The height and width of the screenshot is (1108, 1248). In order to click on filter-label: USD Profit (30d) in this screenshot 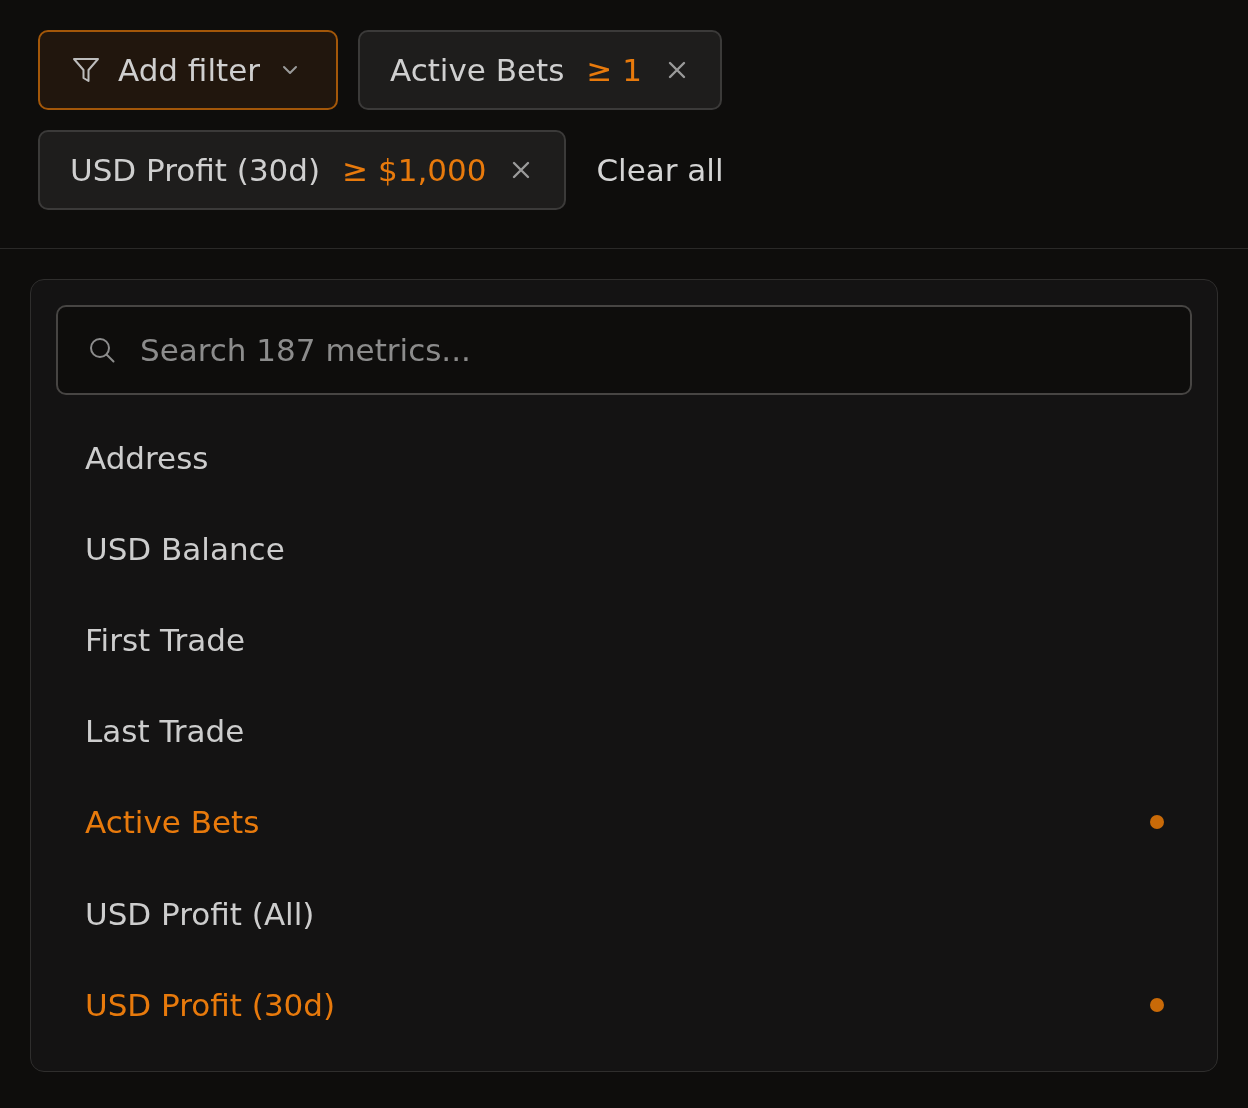, I will do `click(195, 170)`.